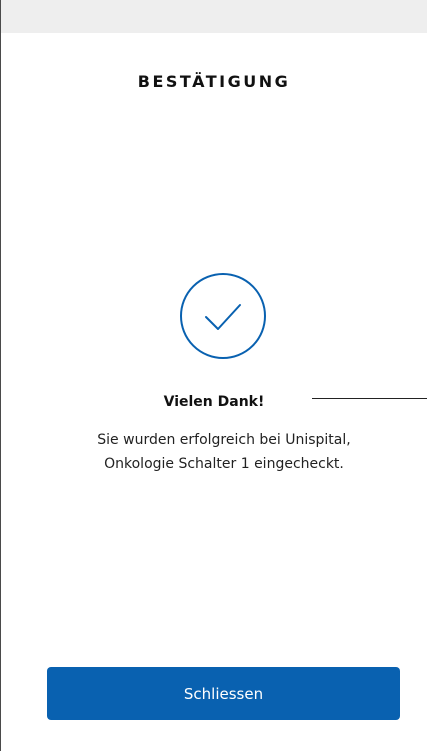 The height and width of the screenshot is (751, 427). What do you see at coordinates (369, 398) in the screenshot?
I see `divider-line` at bounding box center [369, 398].